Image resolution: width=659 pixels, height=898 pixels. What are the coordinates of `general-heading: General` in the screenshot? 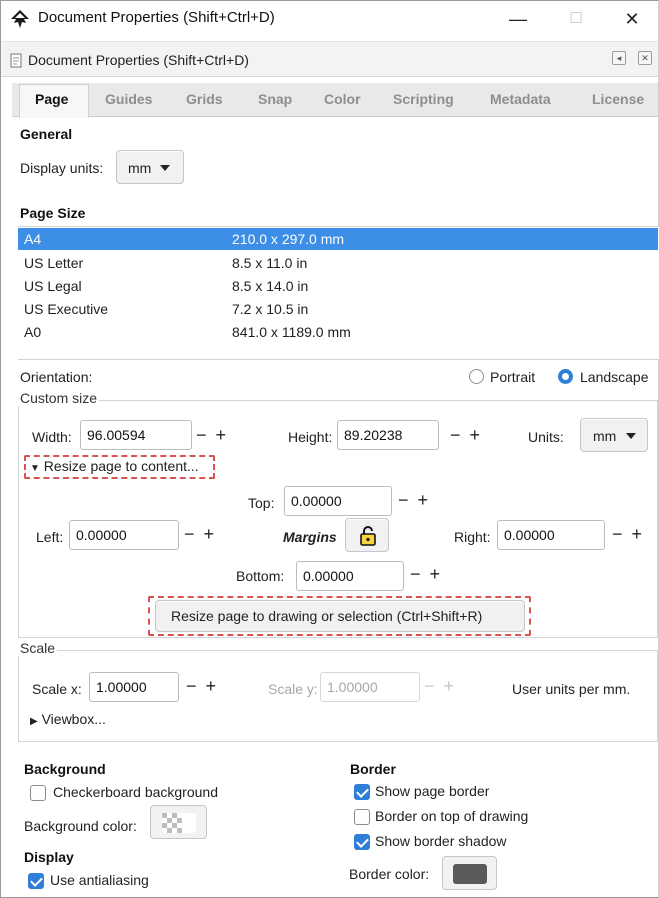 It's located at (46, 134).